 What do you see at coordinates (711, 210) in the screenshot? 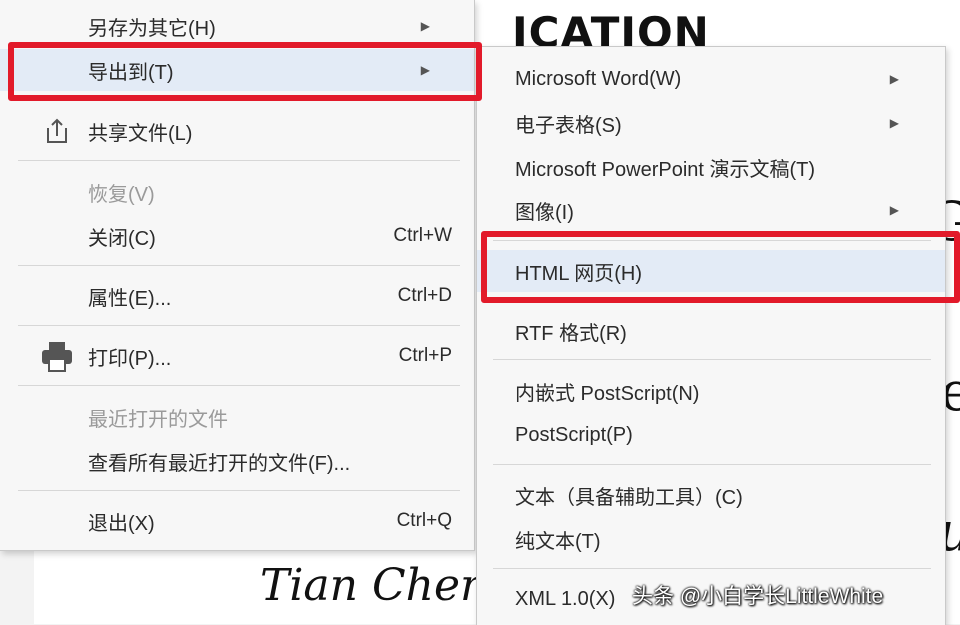
I see `submenu-item-image: 图像(I) ▶` at bounding box center [711, 210].